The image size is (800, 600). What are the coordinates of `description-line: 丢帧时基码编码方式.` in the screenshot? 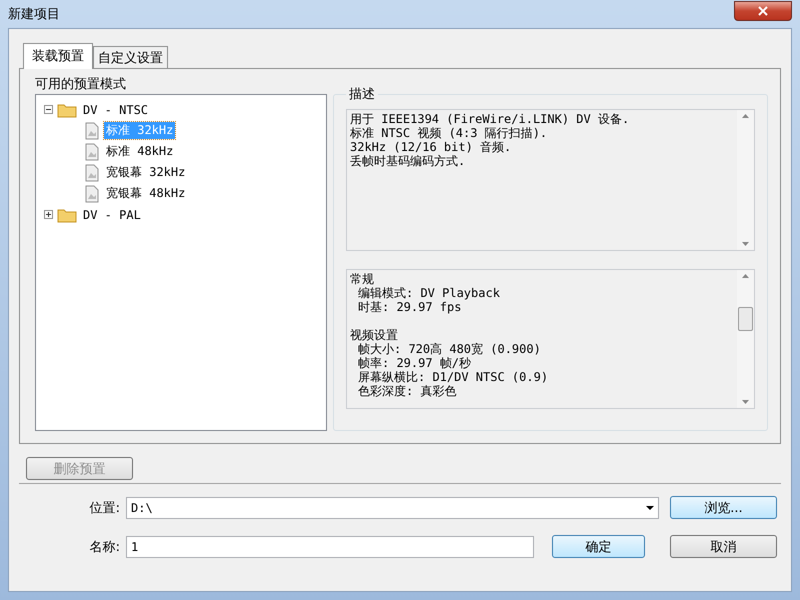 It's located at (408, 161).